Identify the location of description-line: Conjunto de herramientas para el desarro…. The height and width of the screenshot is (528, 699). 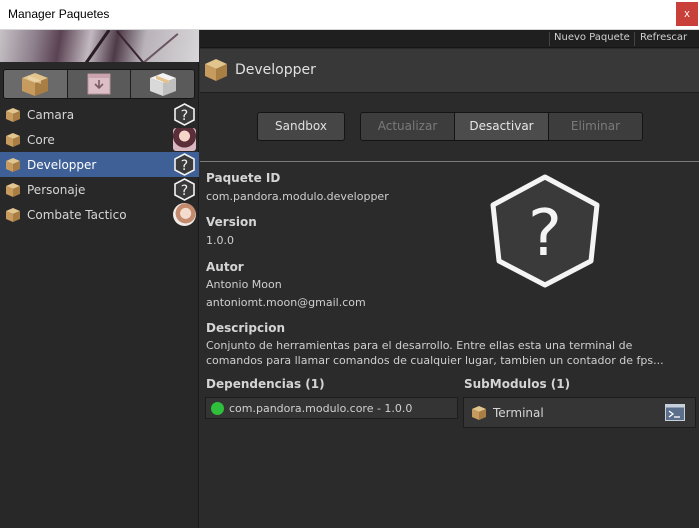
(419, 345).